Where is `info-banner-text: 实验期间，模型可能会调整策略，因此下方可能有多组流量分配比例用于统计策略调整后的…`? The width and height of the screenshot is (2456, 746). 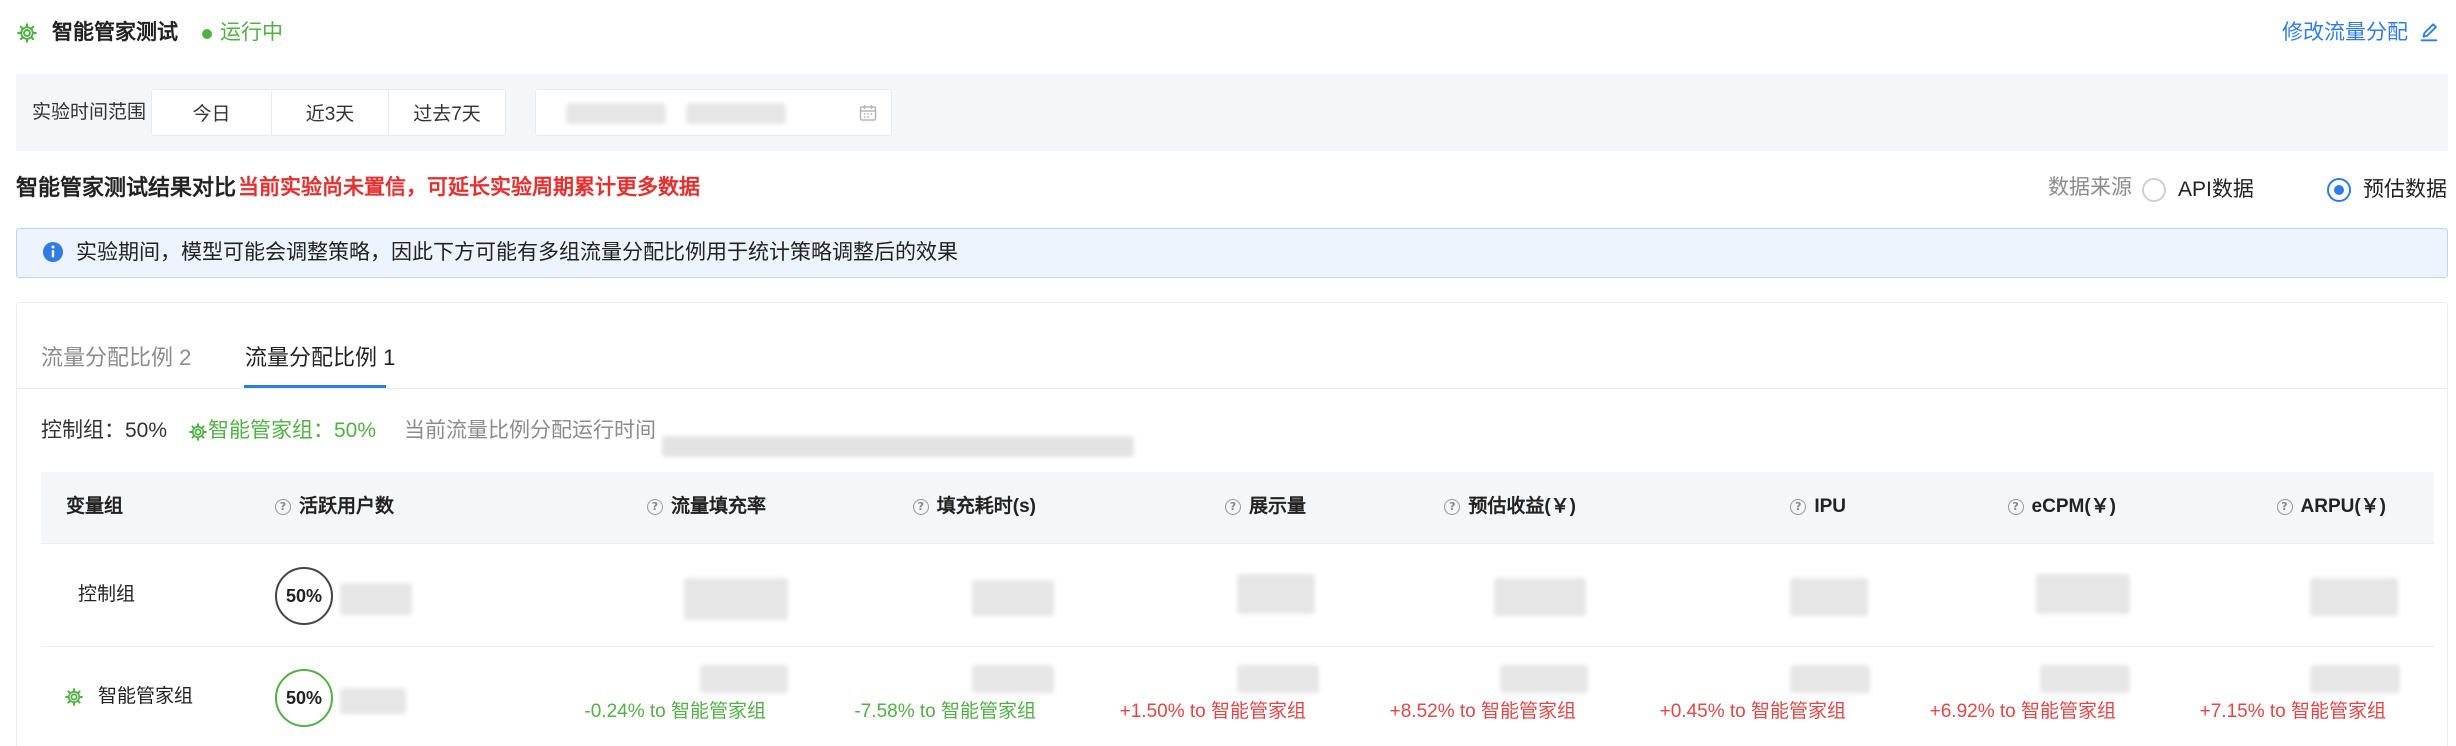 info-banner-text: 实验期间，模型可能会调整策略，因此下方可能有多组流量分配比例用于统计策略调整后的… is located at coordinates (517, 252).